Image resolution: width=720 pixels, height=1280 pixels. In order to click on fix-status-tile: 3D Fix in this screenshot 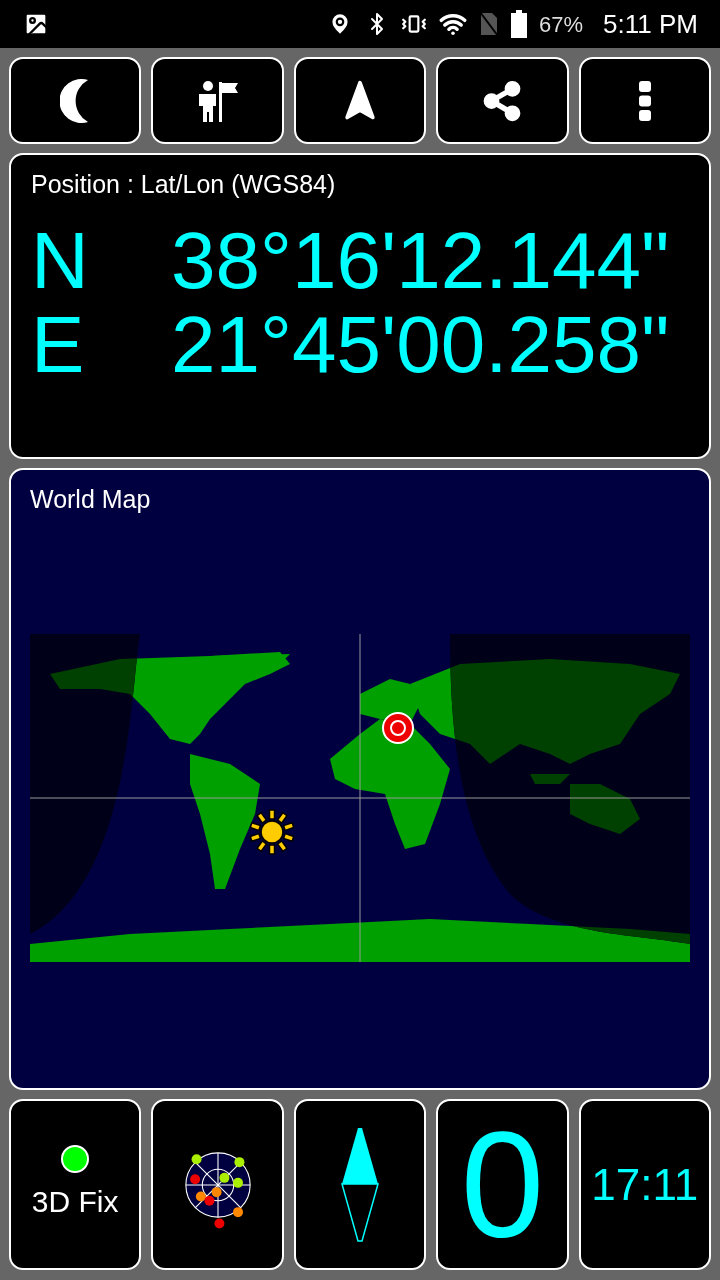, I will do `click(75, 1184)`.